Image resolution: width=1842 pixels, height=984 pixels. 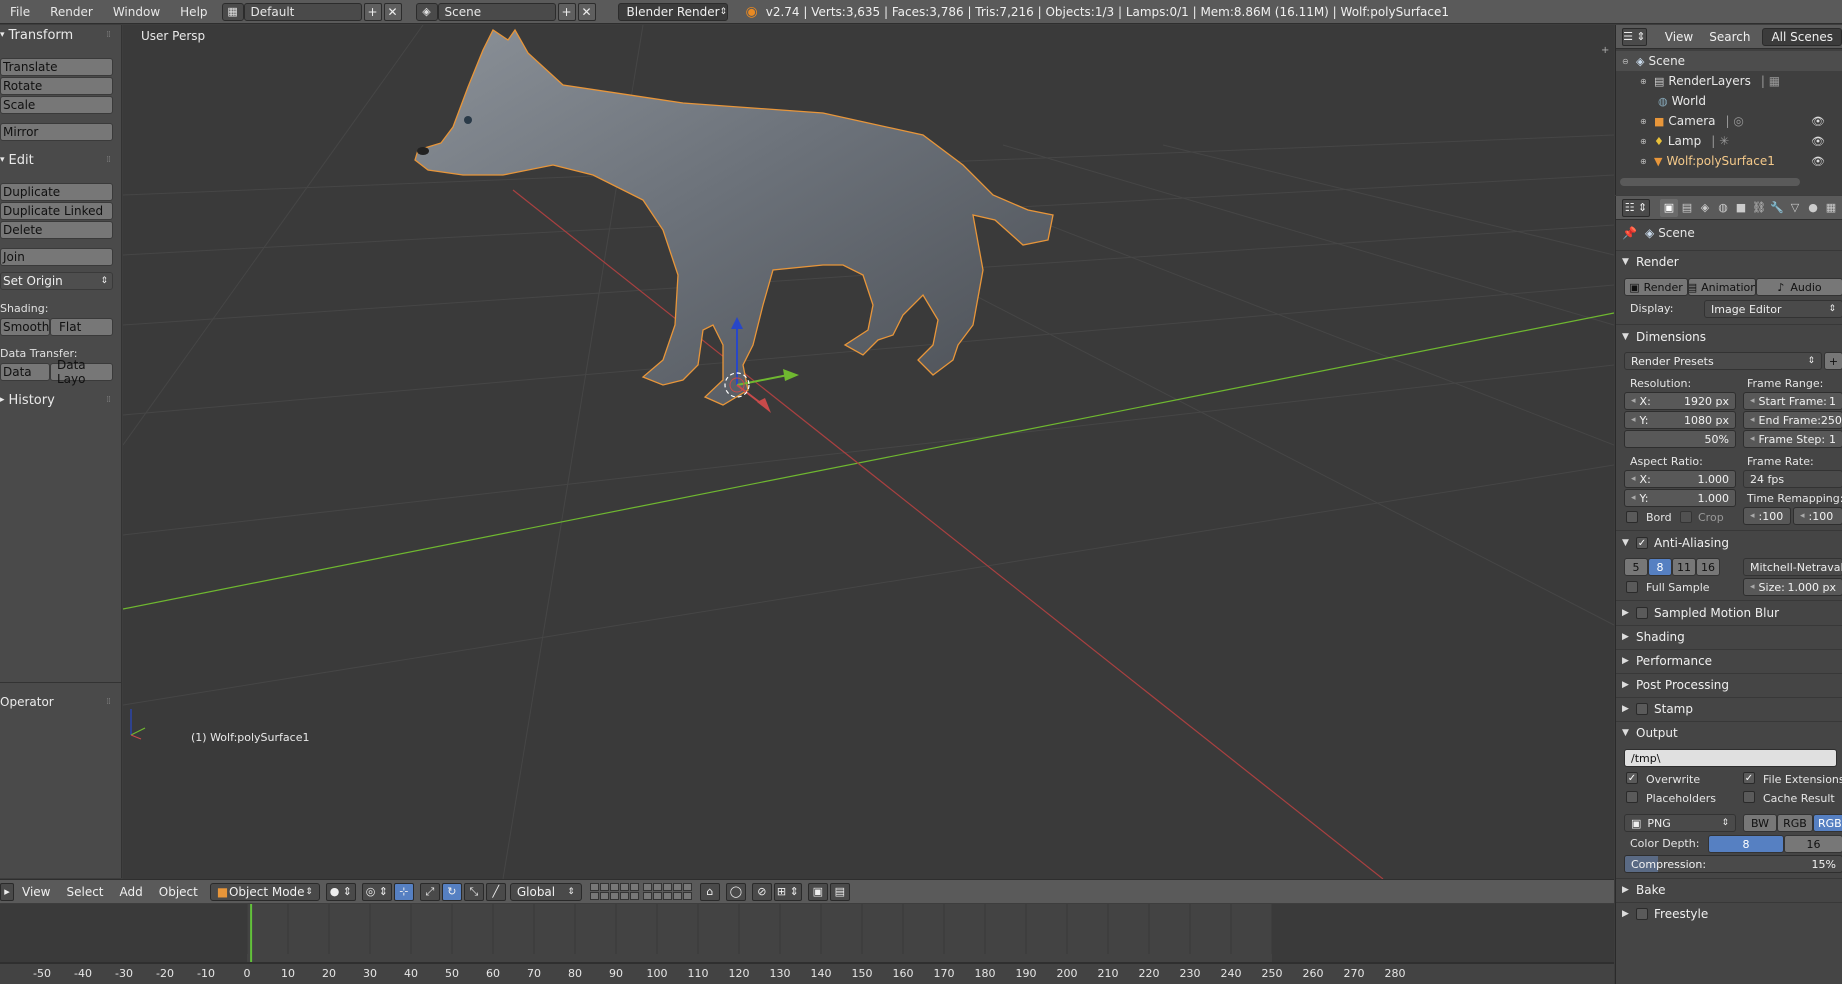 What do you see at coordinates (56, 211) in the screenshot?
I see `duplicate-linked-button: Duplicate Linked` at bounding box center [56, 211].